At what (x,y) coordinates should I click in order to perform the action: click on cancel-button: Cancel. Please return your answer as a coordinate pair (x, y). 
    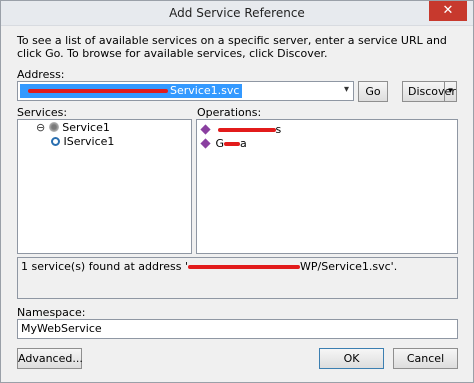
    Looking at the image, I should click on (425, 358).